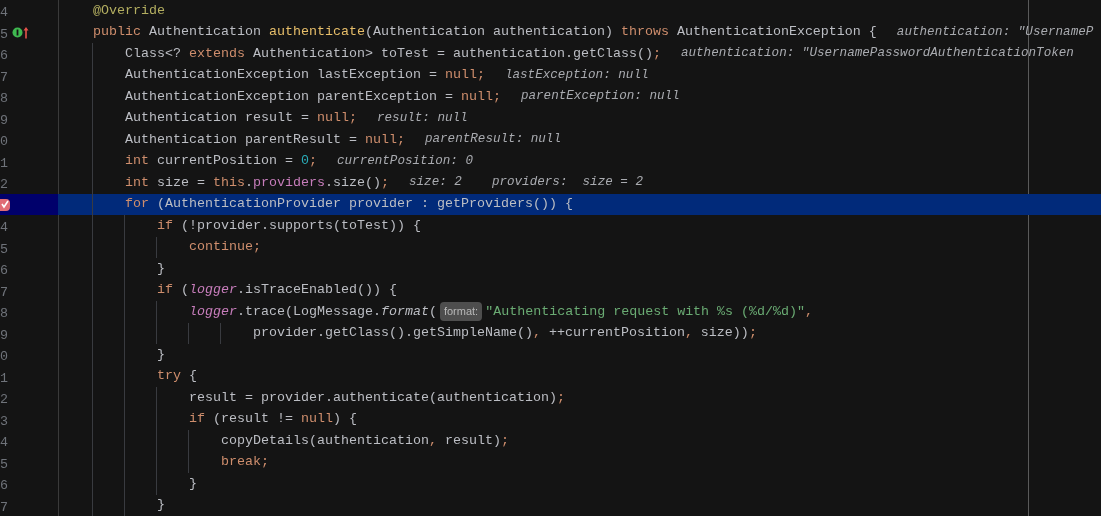 This screenshot has width=1101, height=516. What do you see at coordinates (352, 182) in the screenshot?
I see `code-token: .size()` at bounding box center [352, 182].